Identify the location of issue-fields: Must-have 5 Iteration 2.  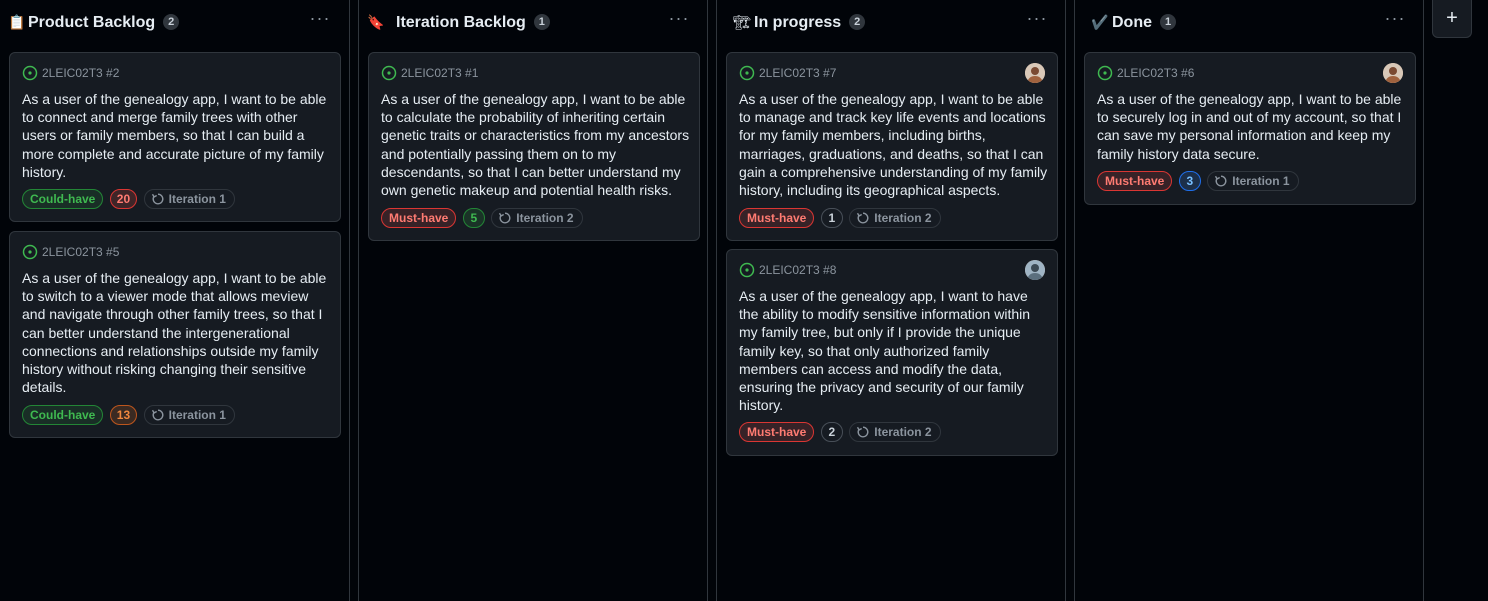
(482, 218).